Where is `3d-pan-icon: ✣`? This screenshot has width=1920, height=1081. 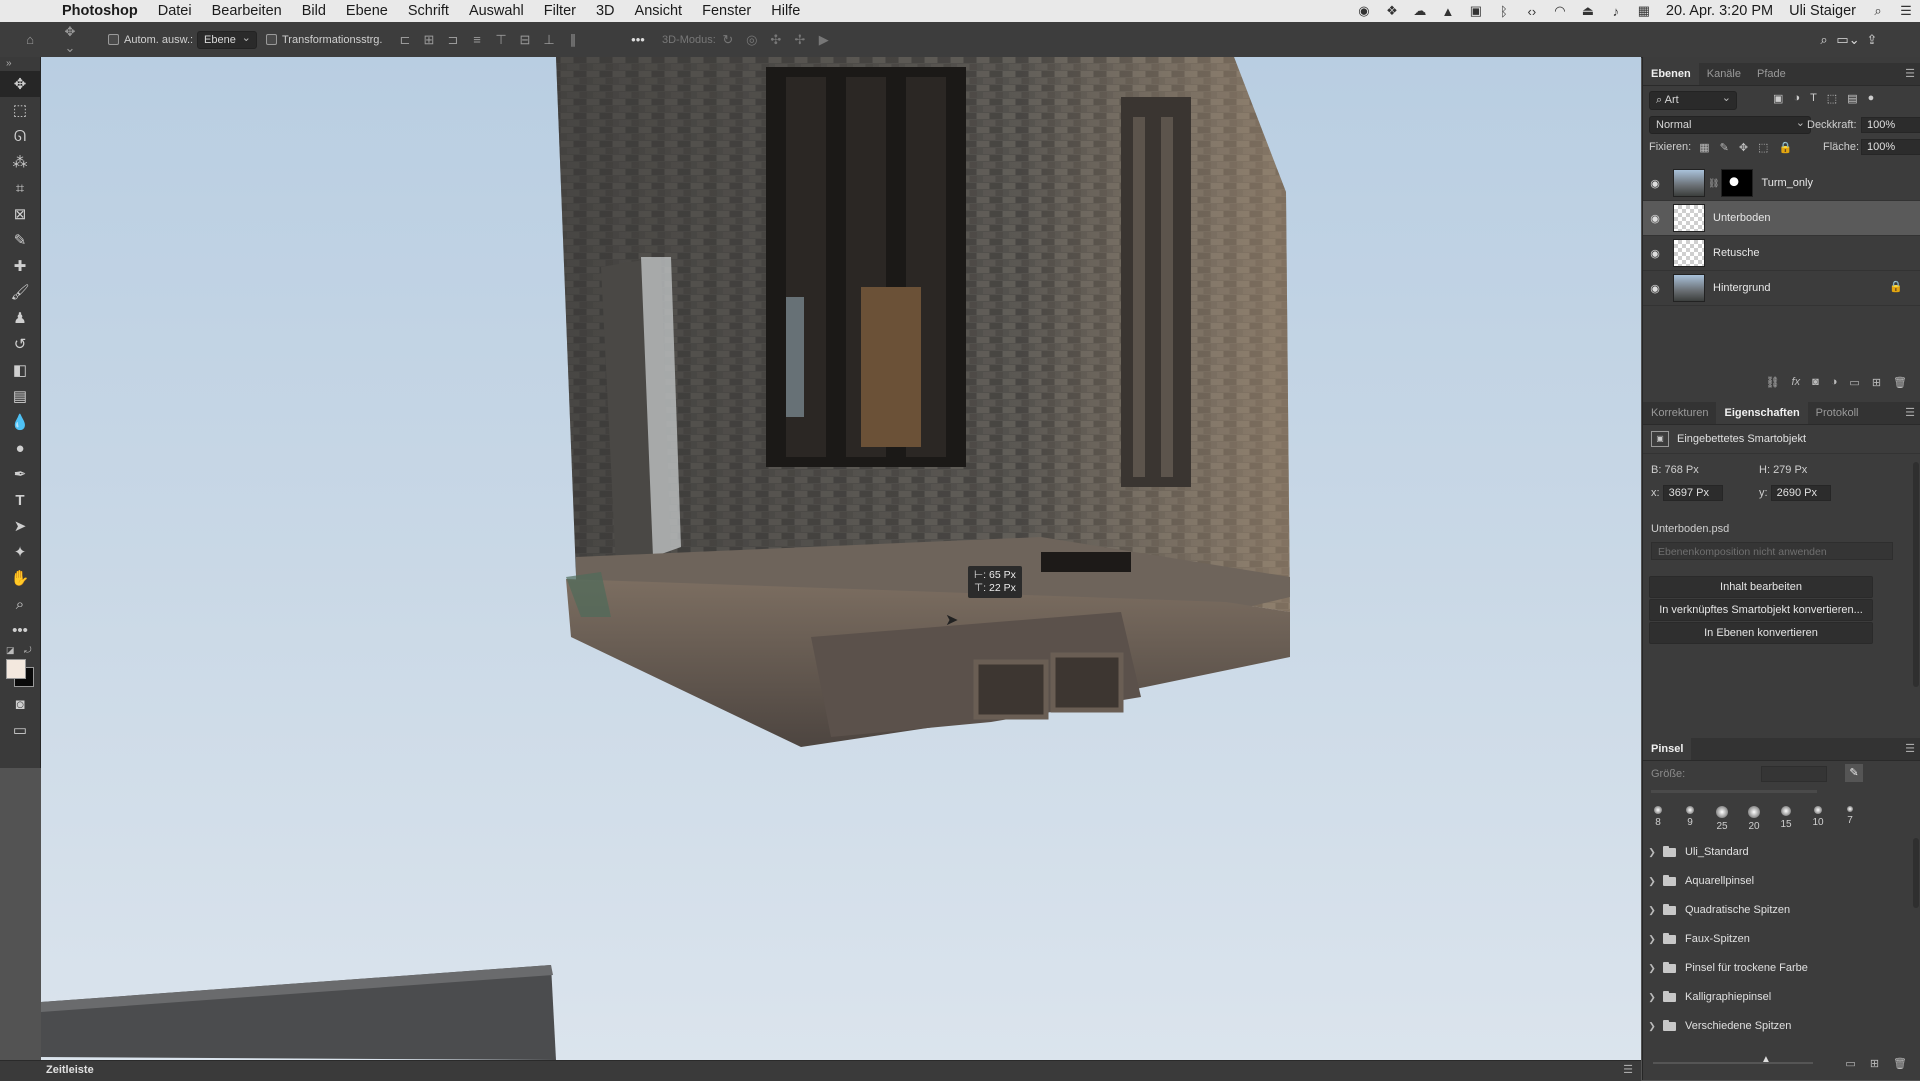 3d-pan-icon: ✣ is located at coordinates (776, 40).